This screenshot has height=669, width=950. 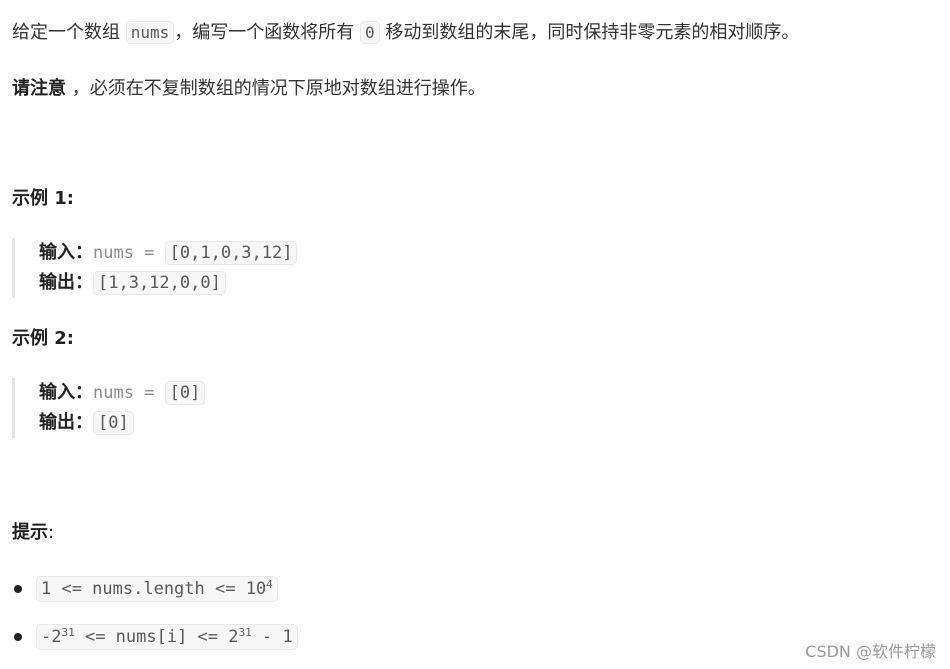 I want to click on example-2-input: 输入：nums = [0], so click(x=339, y=393).